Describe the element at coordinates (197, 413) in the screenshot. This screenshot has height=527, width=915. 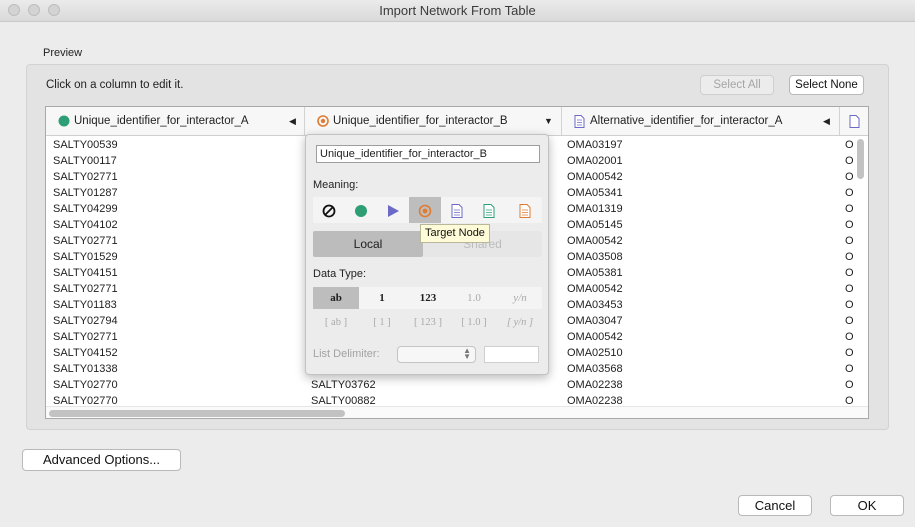
I see `horizontal-scrollbar-thumb` at that location.